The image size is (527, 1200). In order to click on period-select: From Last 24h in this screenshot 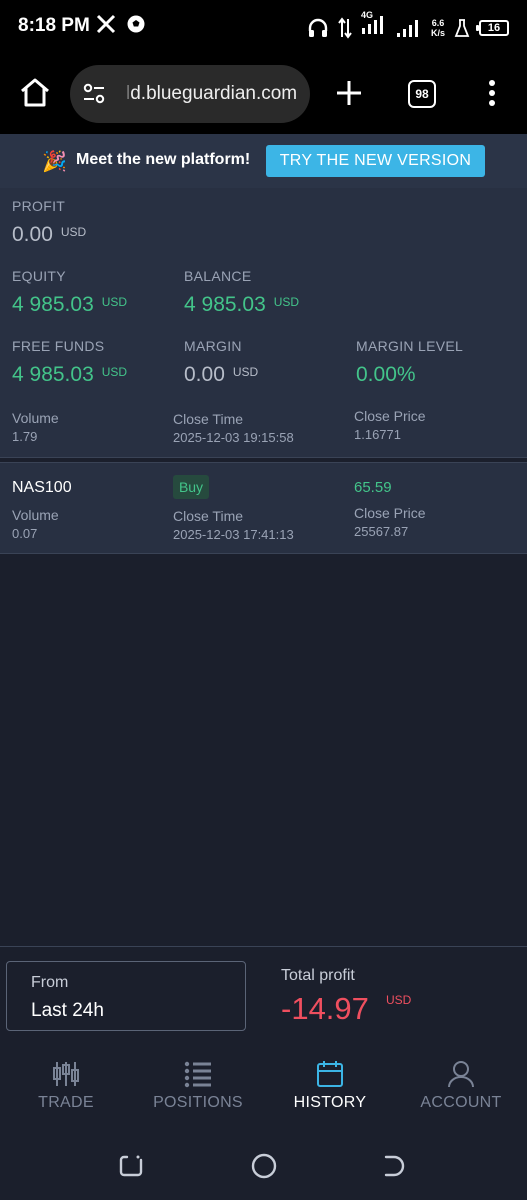, I will do `click(126, 996)`.